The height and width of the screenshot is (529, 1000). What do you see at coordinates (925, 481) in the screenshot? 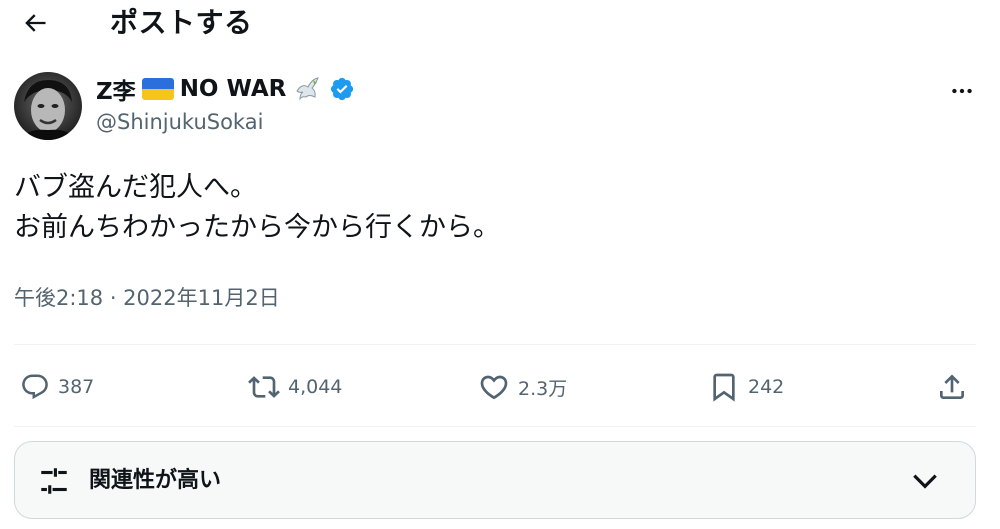
I see `chevron-down-icon` at bounding box center [925, 481].